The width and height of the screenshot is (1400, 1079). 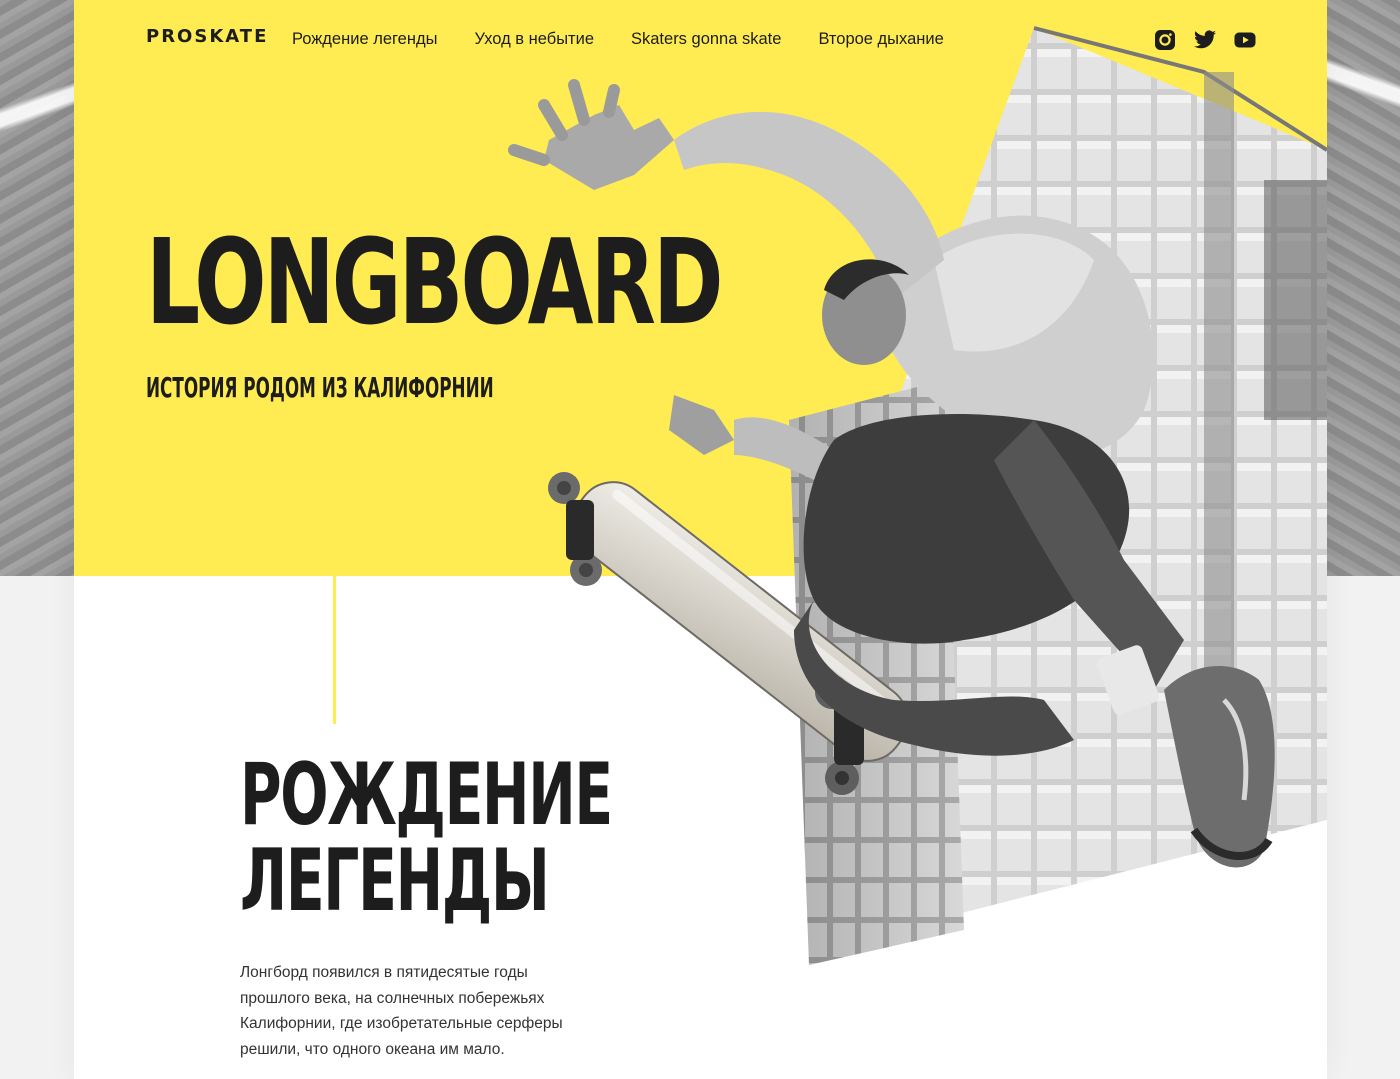 I want to click on hero-subtitle: ИСТОРИЯ РОДОМ ИЗ КАЛИФОРНИИ, so click(x=320, y=387).